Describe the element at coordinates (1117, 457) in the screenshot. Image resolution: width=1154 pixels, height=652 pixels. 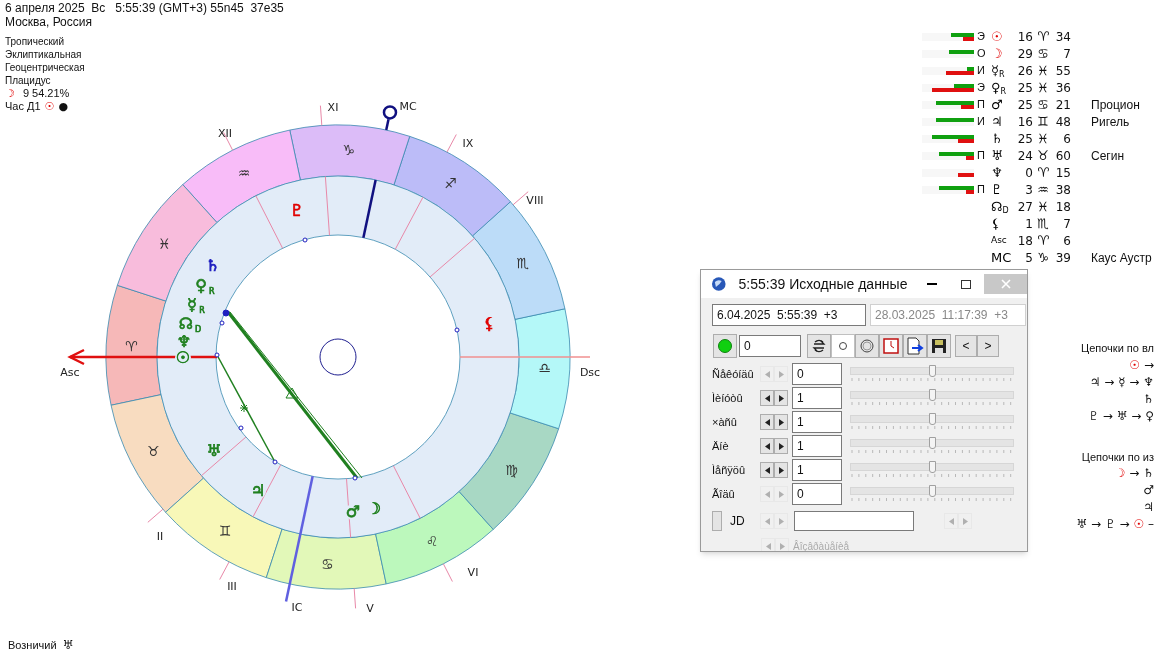
I see `chains-title: Цепочки по из` at that location.